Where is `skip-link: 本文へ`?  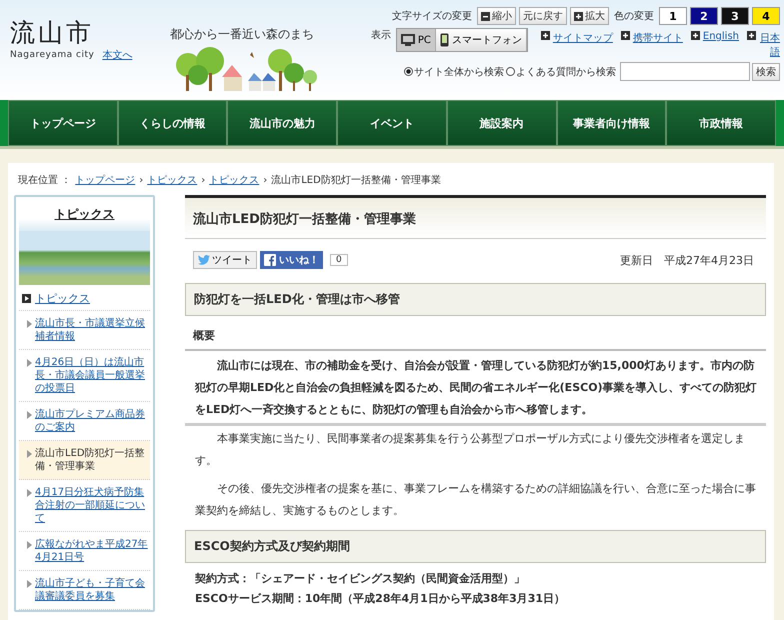
skip-link: 本文へ is located at coordinates (117, 55).